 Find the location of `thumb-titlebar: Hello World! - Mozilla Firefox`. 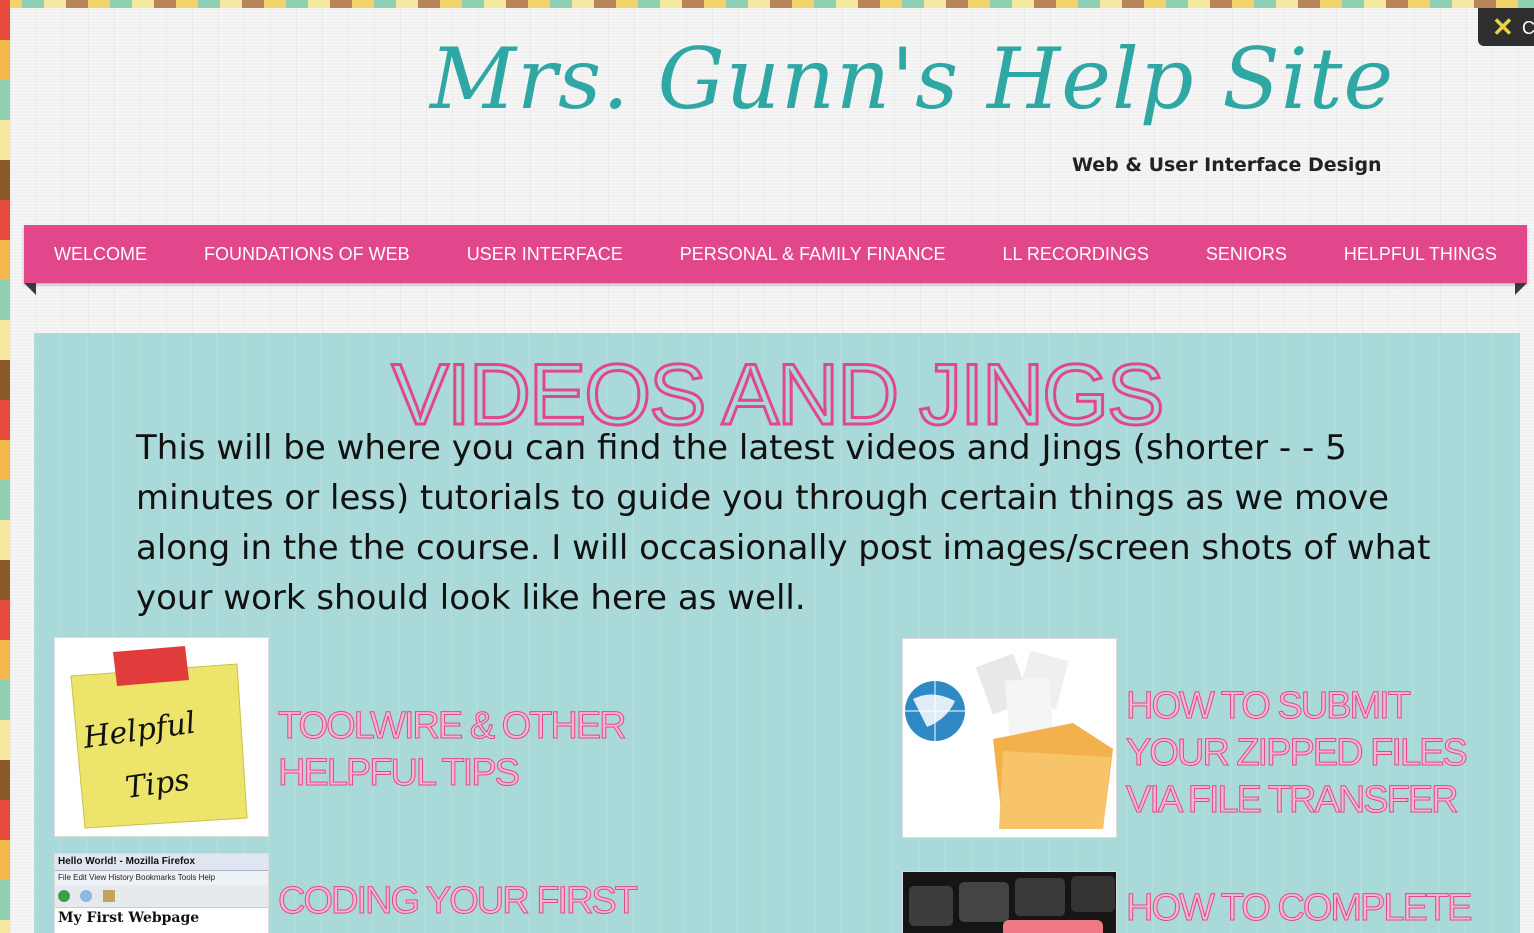

thumb-titlebar: Hello World! - Mozilla Firefox is located at coordinates (161, 862).